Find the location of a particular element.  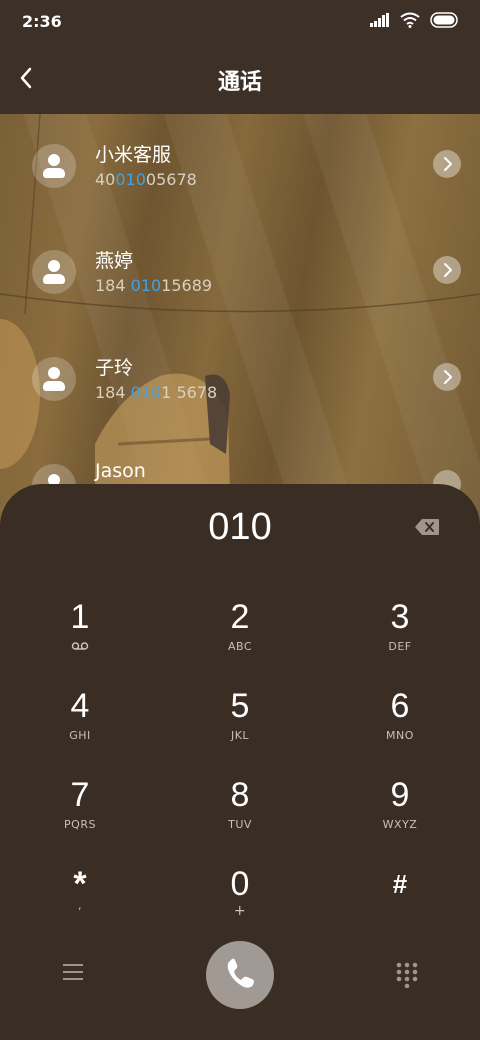

contact-name: Jason is located at coordinates (120, 471).